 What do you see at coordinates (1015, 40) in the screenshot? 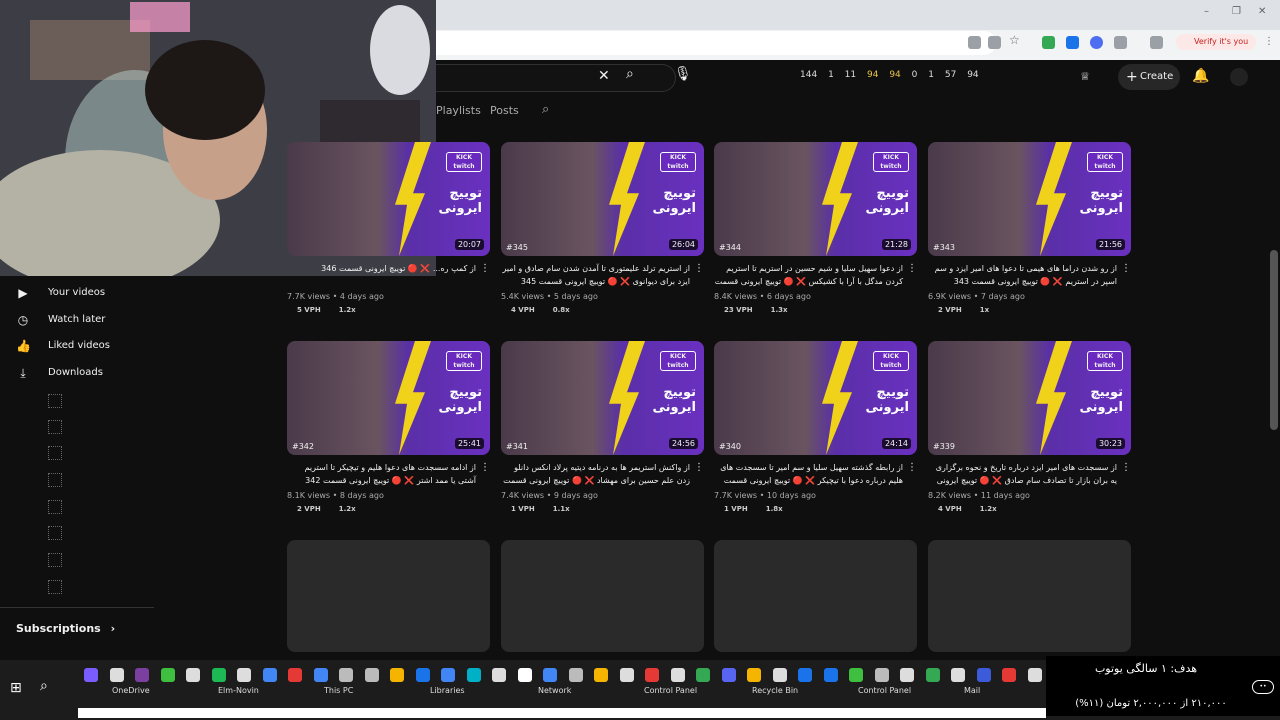
I see `bookmark-star-icon: ☆` at bounding box center [1015, 40].